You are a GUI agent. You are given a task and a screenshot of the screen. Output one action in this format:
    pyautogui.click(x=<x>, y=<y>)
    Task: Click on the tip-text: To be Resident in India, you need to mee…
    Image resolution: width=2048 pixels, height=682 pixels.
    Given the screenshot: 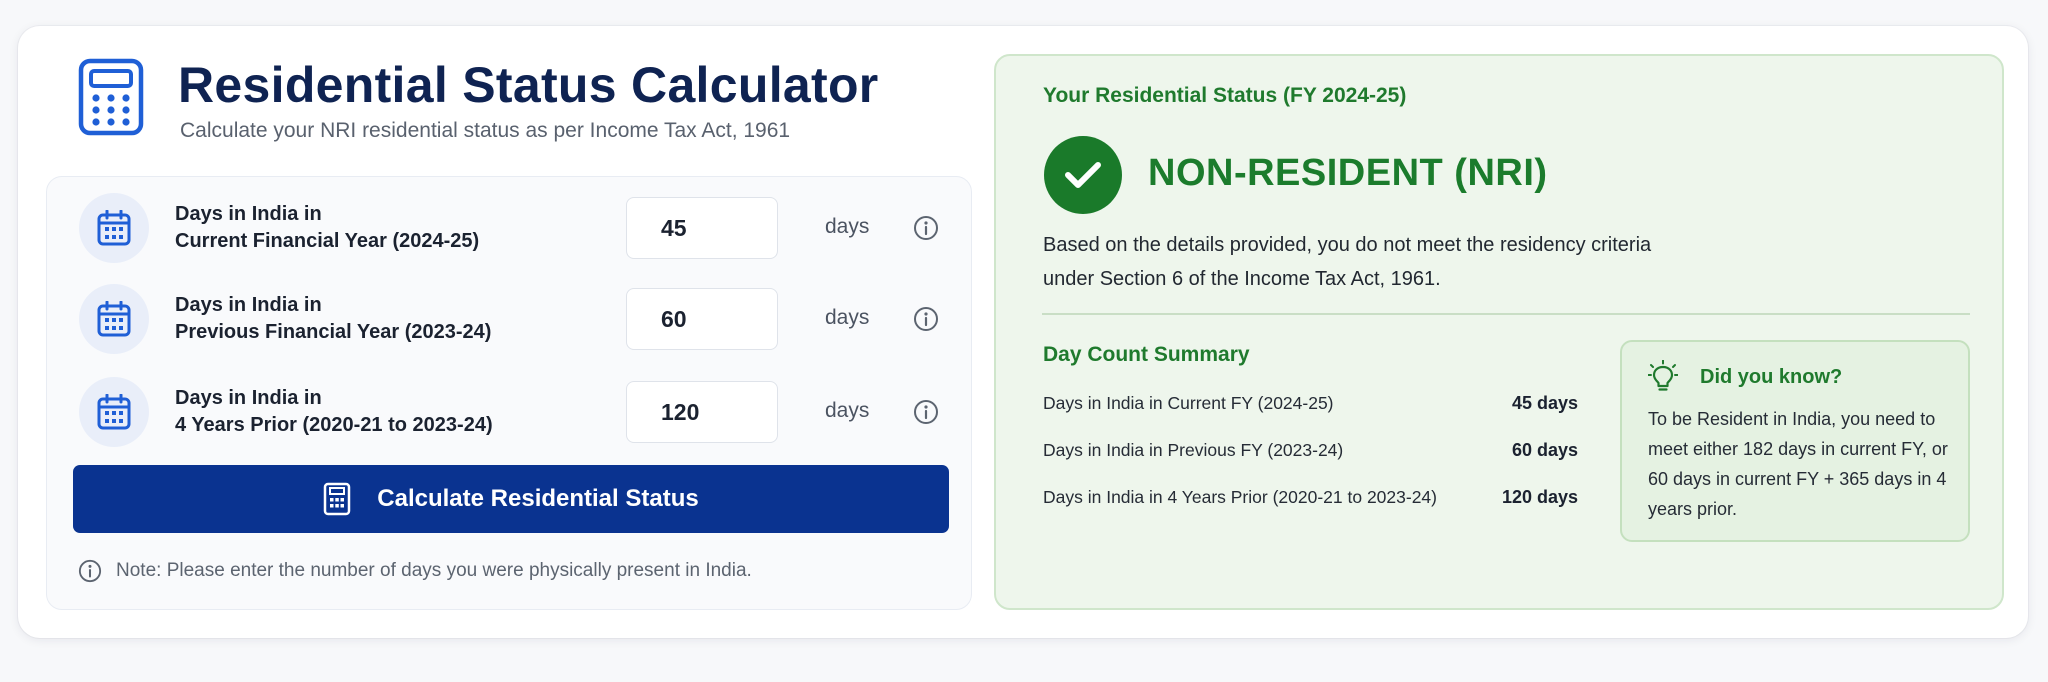 What is the action you would take?
    pyautogui.click(x=1798, y=464)
    